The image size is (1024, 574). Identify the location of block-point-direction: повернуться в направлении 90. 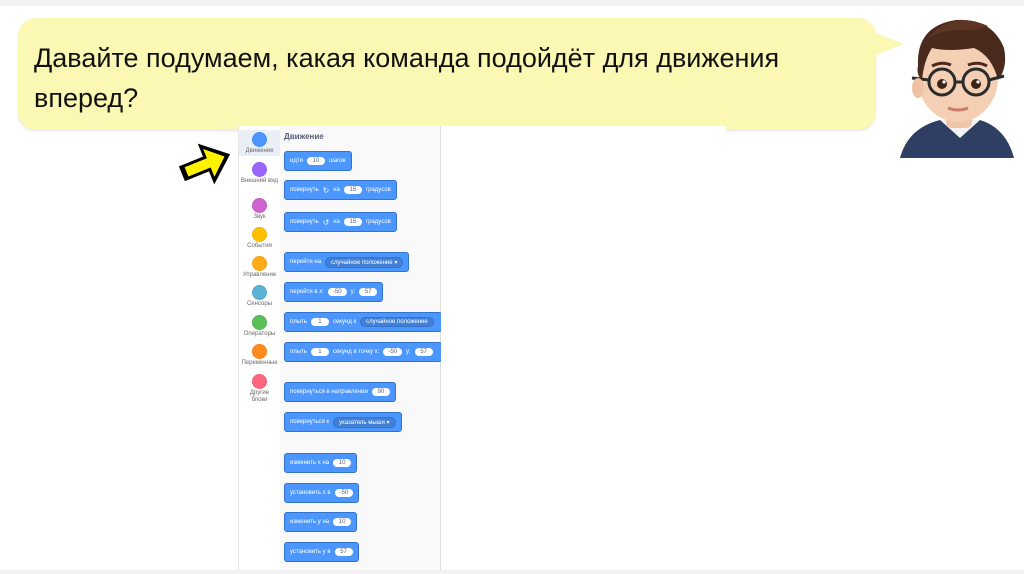
(340, 392).